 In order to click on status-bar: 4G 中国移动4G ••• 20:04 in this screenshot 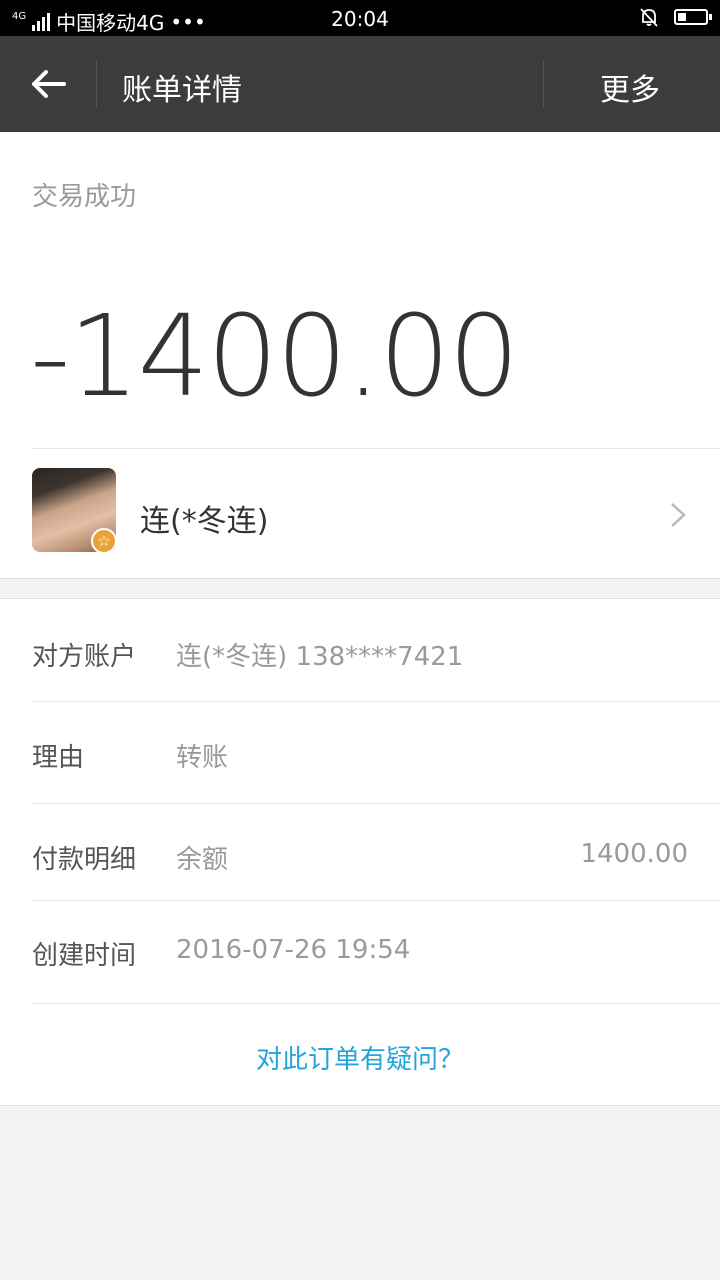, I will do `click(360, 18)`.